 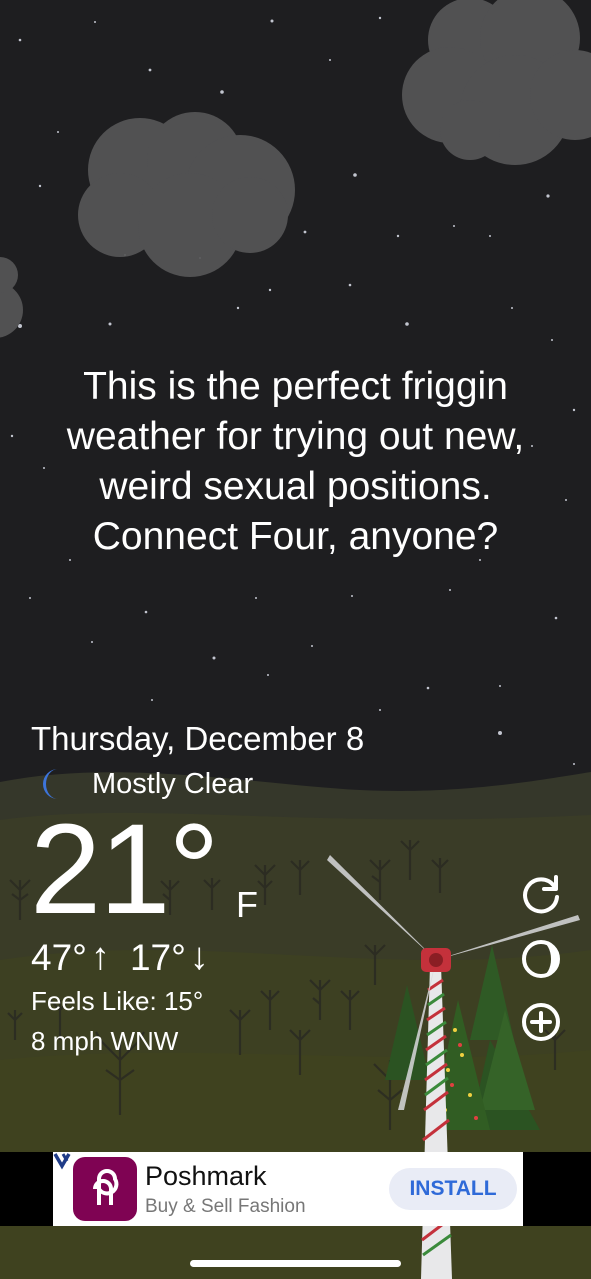 I want to click on arrow-down-icon: ↓, so click(x=199, y=957).